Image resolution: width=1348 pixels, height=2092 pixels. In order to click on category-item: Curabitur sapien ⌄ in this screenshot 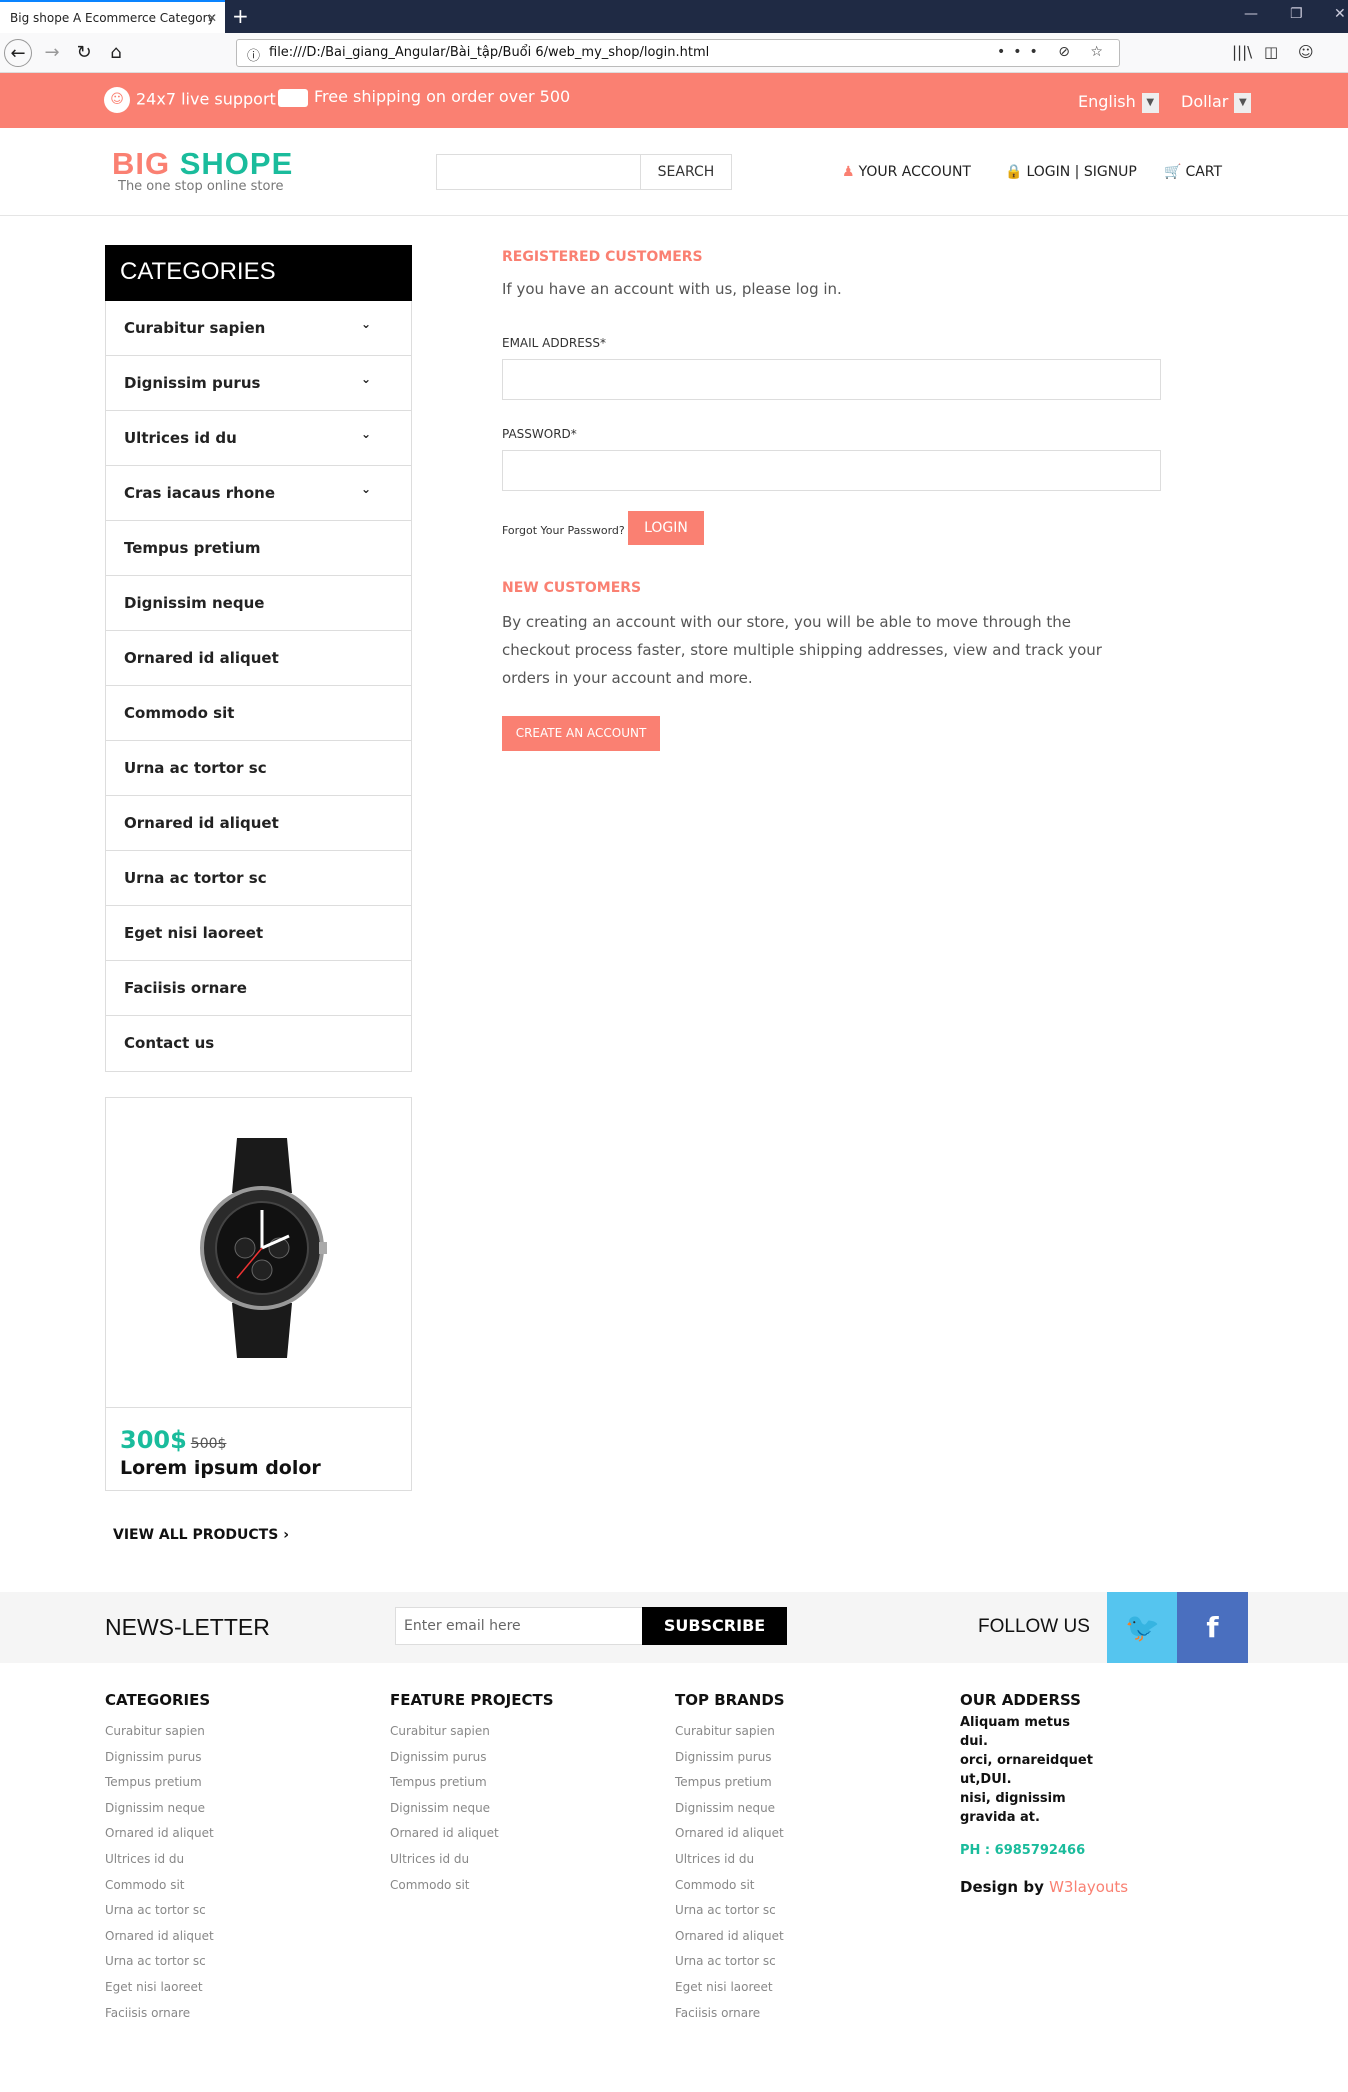, I will do `click(258, 328)`.